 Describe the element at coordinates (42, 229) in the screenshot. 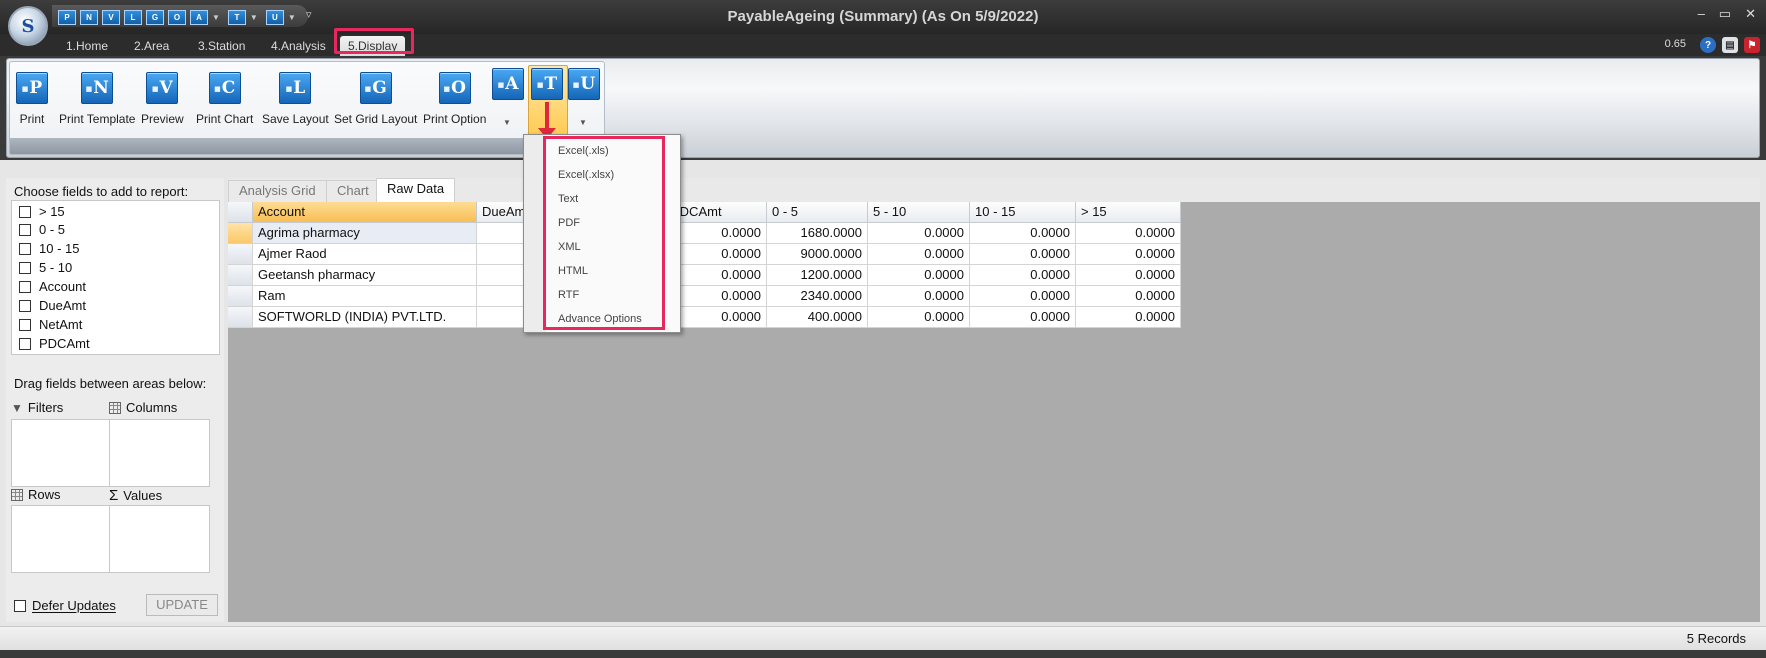

I see `field-item-0-5: 0 - 5` at that location.